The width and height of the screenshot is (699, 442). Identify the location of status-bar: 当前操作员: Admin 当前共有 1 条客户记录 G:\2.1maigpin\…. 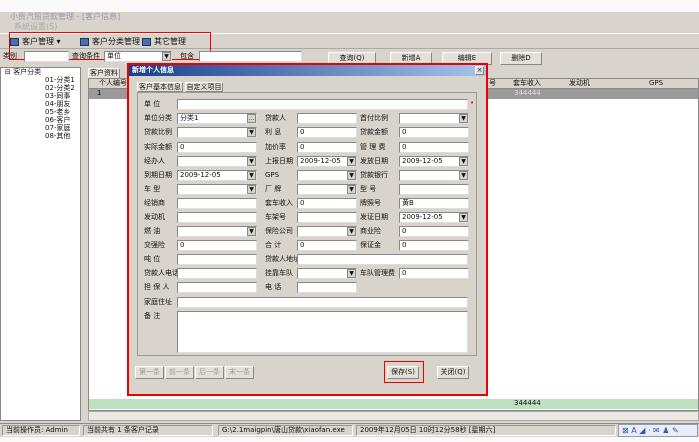
(349, 430).